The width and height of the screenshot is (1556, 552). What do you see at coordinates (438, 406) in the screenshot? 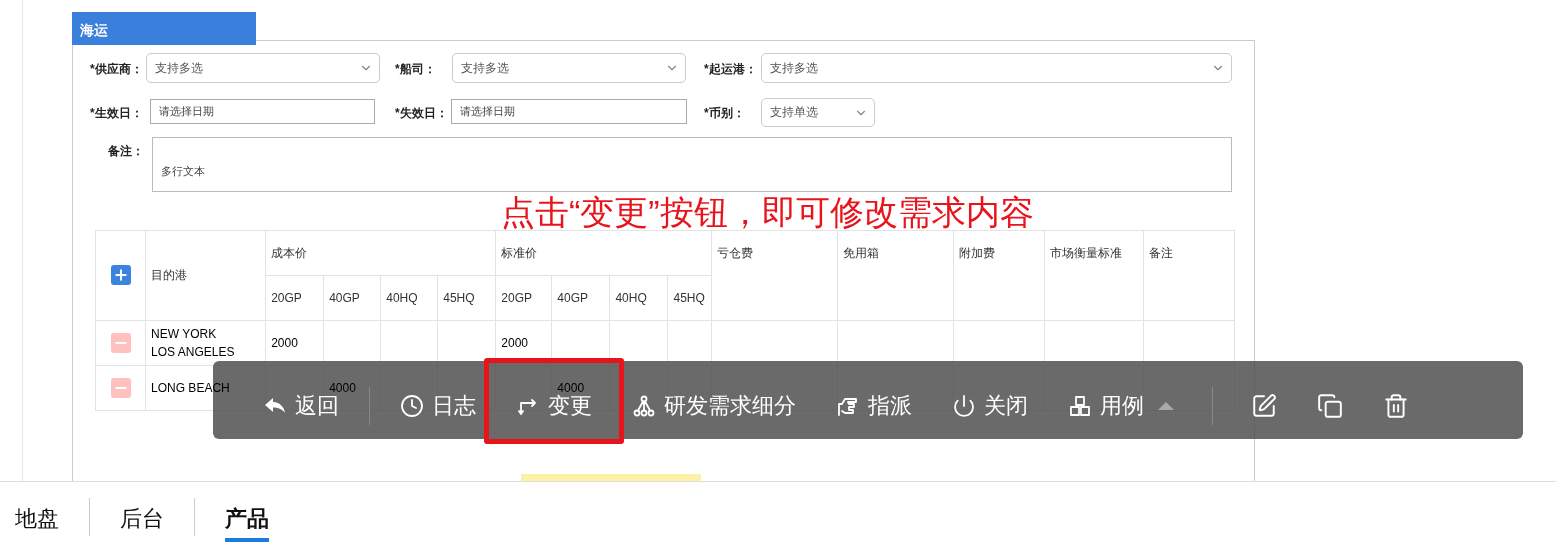
I see `toolbar-button: 日志` at bounding box center [438, 406].